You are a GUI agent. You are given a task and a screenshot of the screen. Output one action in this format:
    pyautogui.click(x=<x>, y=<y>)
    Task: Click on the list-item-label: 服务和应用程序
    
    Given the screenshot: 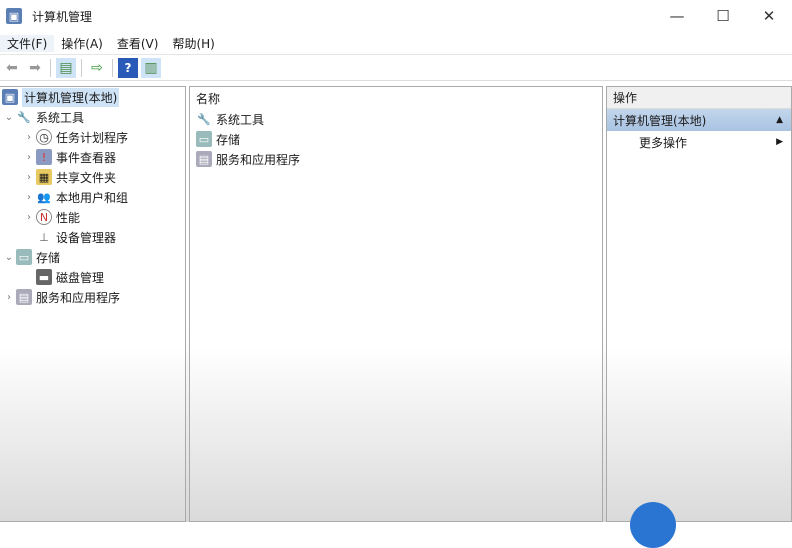 What is the action you would take?
    pyautogui.click(x=258, y=159)
    